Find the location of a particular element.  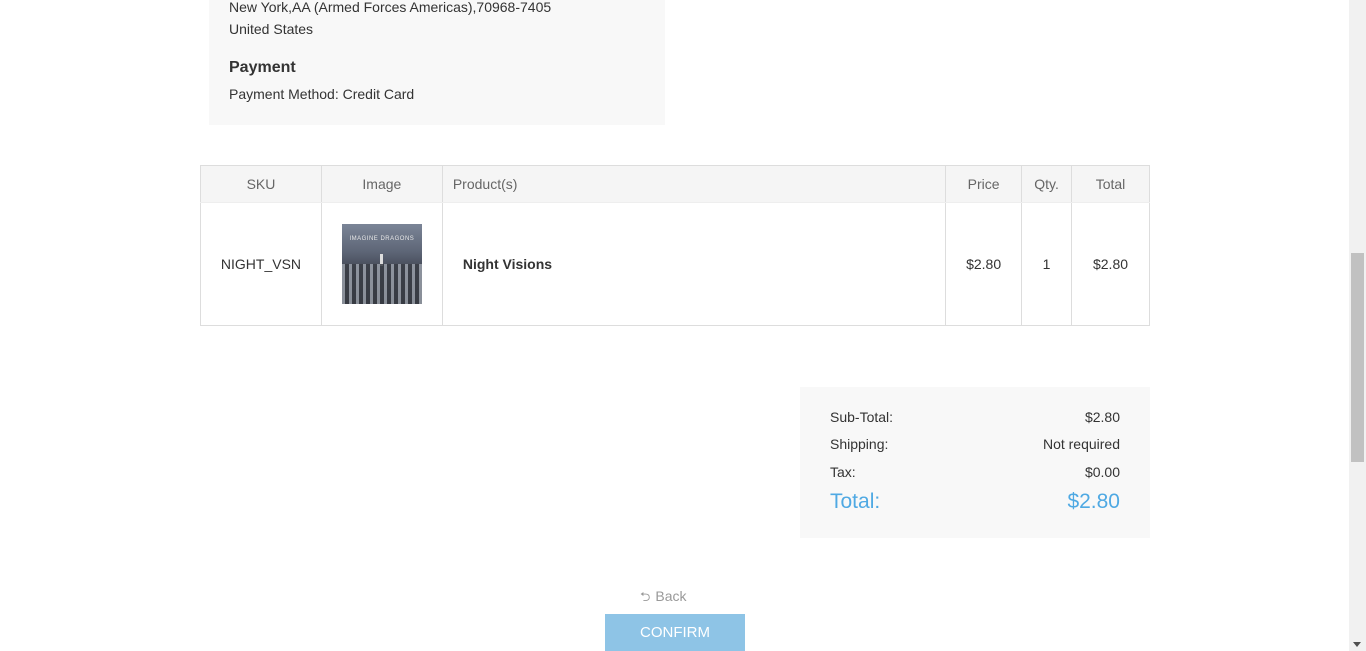

tax-value: $0.00 is located at coordinates (1102, 472).